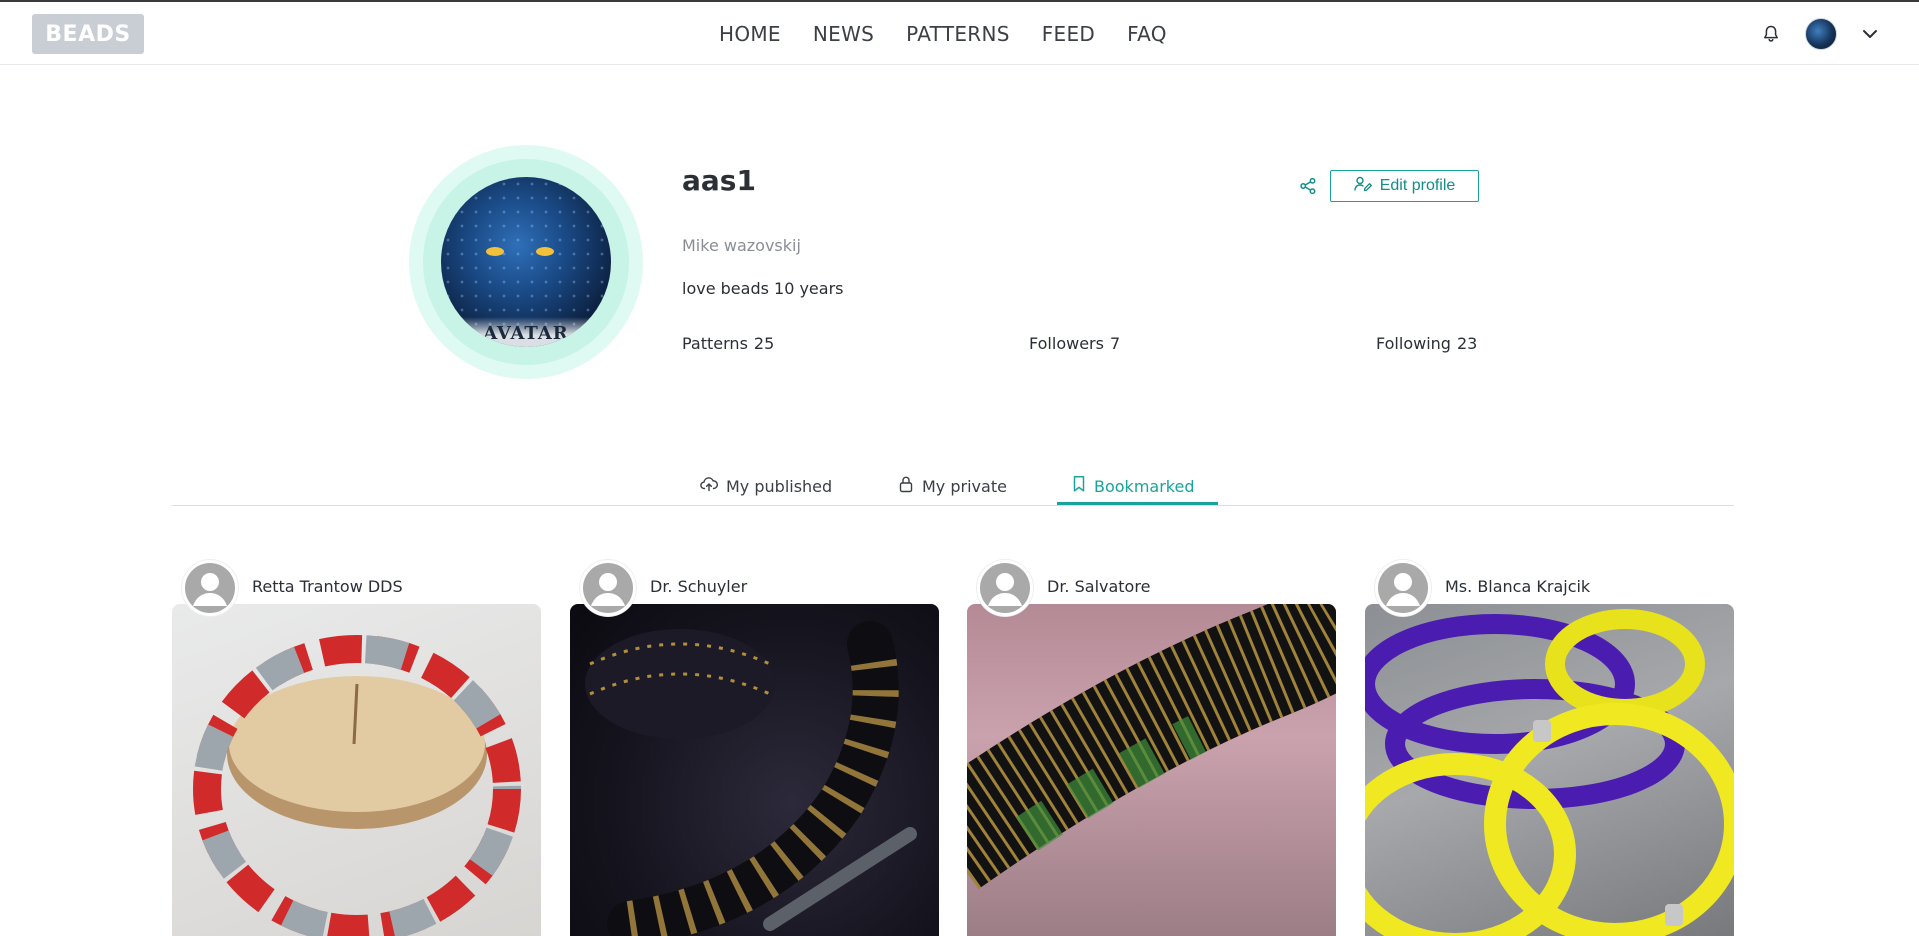 This screenshot has height=936, width=1919. What do you see at coordinates (1098, 586) in the screenshot?
I see `card-author-name: Dr. Salvatore` at bounding box center [1098, 586].